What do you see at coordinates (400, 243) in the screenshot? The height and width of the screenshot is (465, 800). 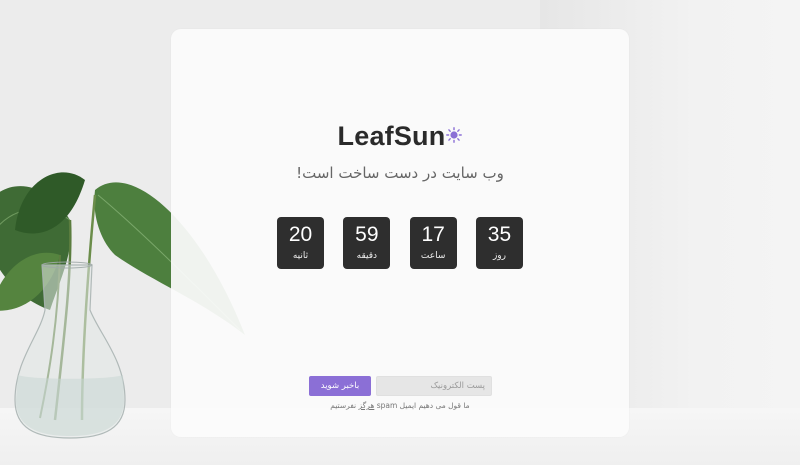 I see `countdown: 35 روز 17 ساعت 59 دقیقه 20 ثانیه` at bounding box center [400, 243].